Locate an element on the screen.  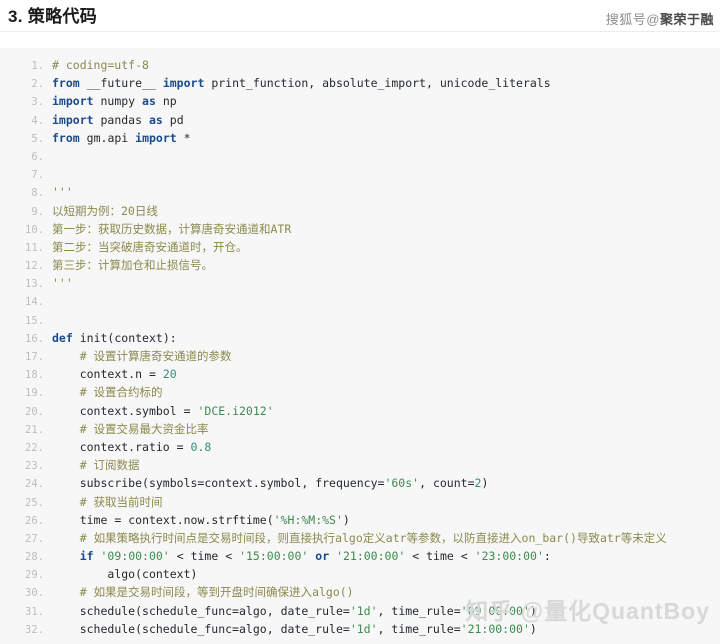
line-number: 5. is located at coordinates (37, 138).